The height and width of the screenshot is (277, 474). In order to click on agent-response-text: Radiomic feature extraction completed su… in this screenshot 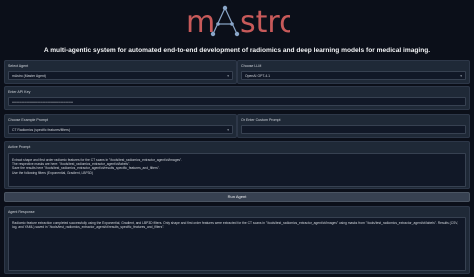, I will do `click(235, 225)`.